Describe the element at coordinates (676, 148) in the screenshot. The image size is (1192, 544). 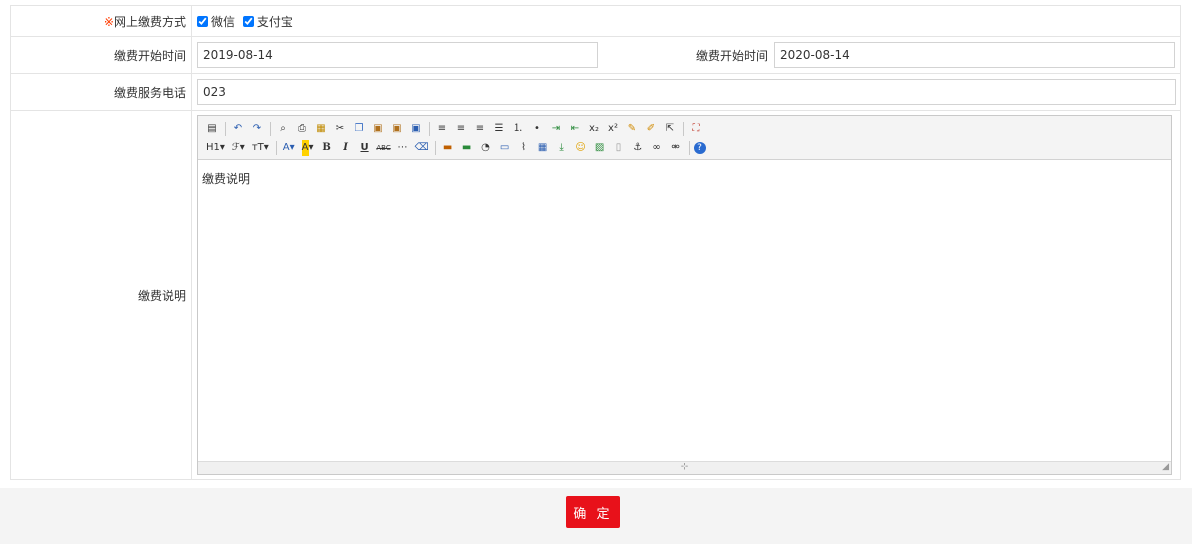
I see `unlink-icon: ⚮` at that location.